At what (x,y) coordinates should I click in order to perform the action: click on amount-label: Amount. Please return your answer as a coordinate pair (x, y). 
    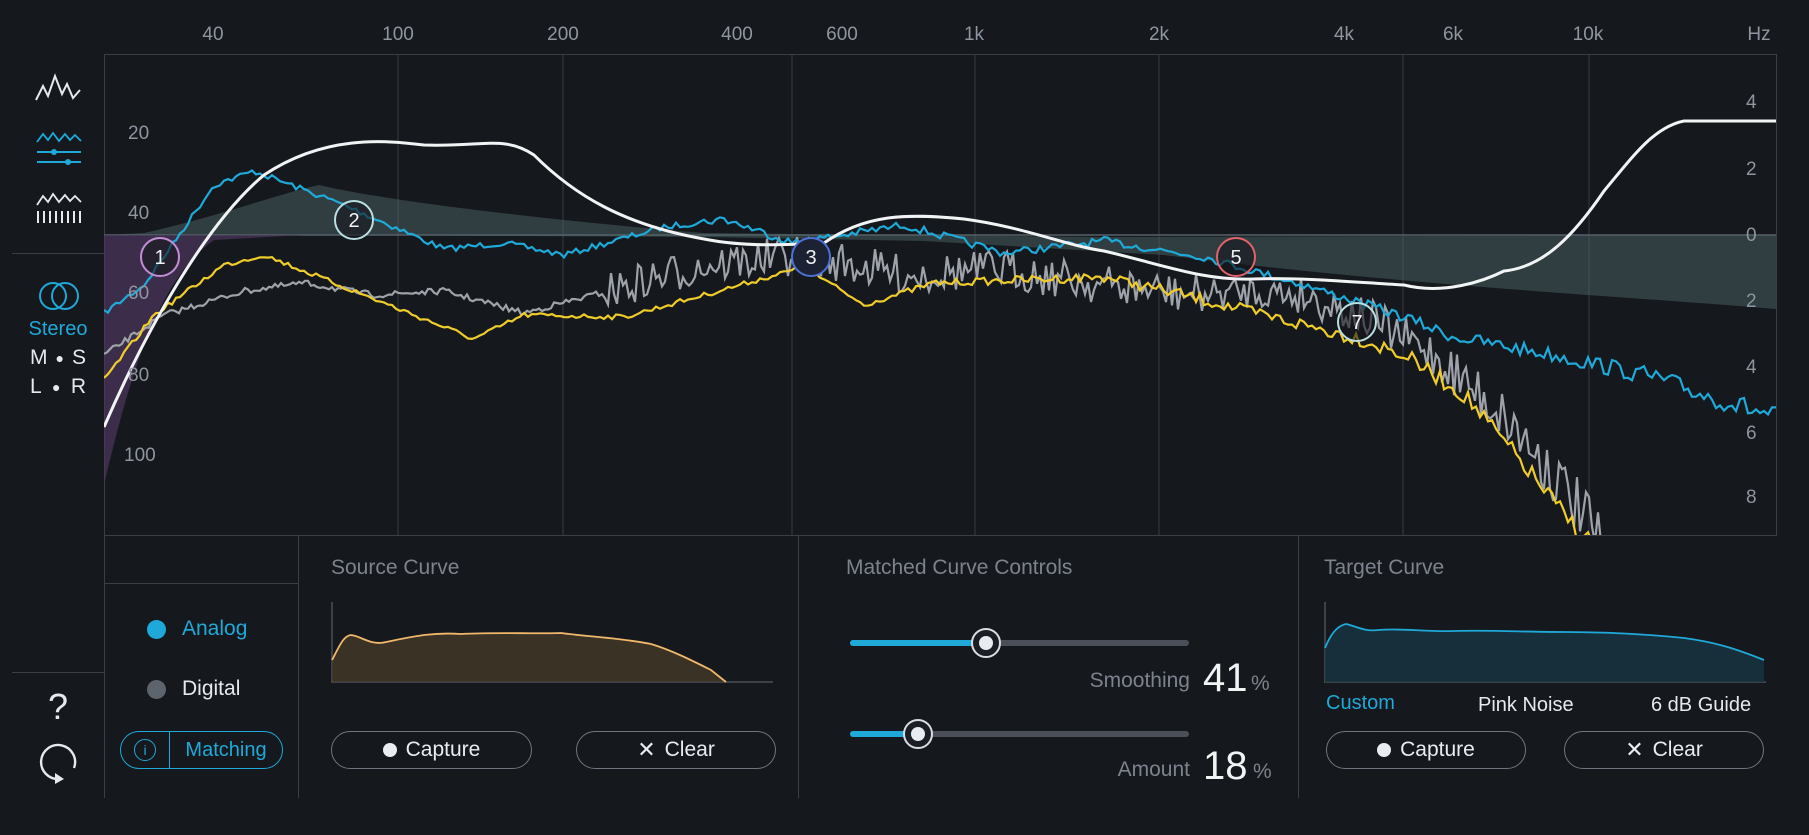
    Looking at the image, I should click on (1153, 769).